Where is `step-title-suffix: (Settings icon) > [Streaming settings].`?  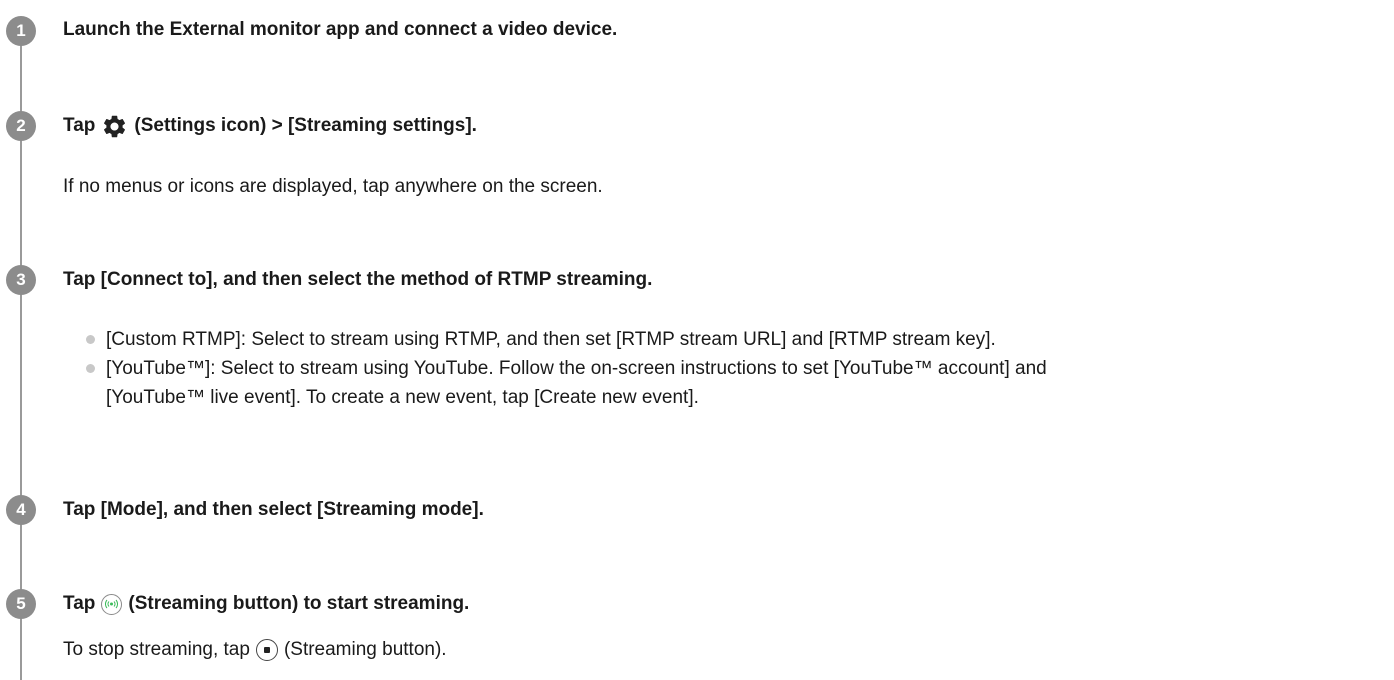 step-title-suffix: (Settings icon) > [Streaming settings]. is located at coordinates (305, 125).